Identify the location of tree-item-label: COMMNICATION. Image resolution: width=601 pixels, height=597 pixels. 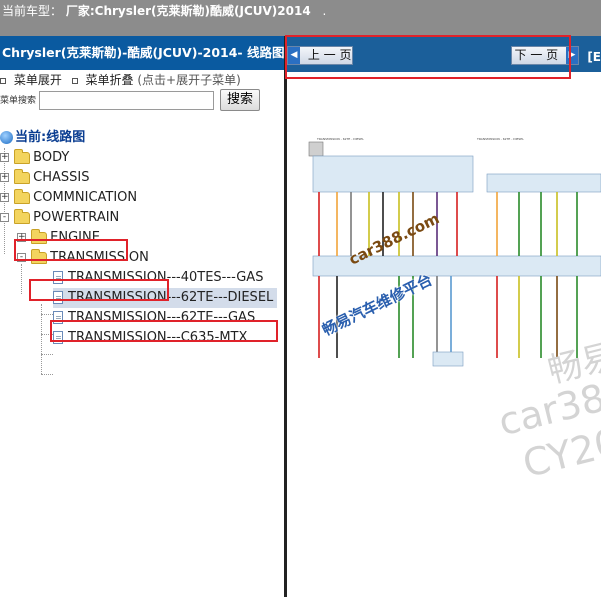
(85, 197).